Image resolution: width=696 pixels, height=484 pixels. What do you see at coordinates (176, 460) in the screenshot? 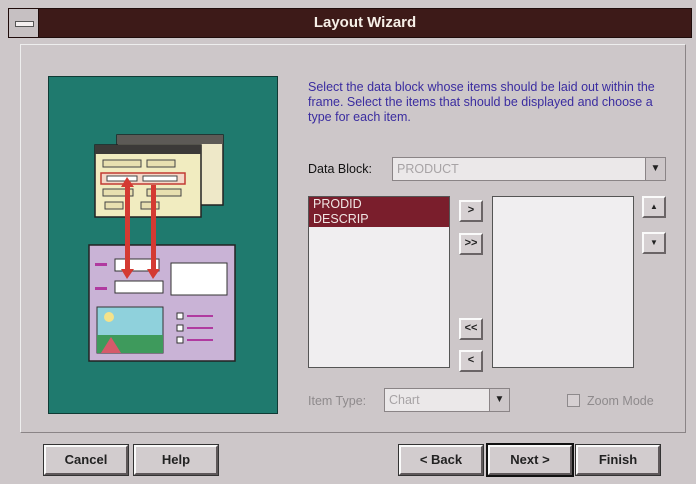
I see `help-button: Help` at bounding box center [176, 460].